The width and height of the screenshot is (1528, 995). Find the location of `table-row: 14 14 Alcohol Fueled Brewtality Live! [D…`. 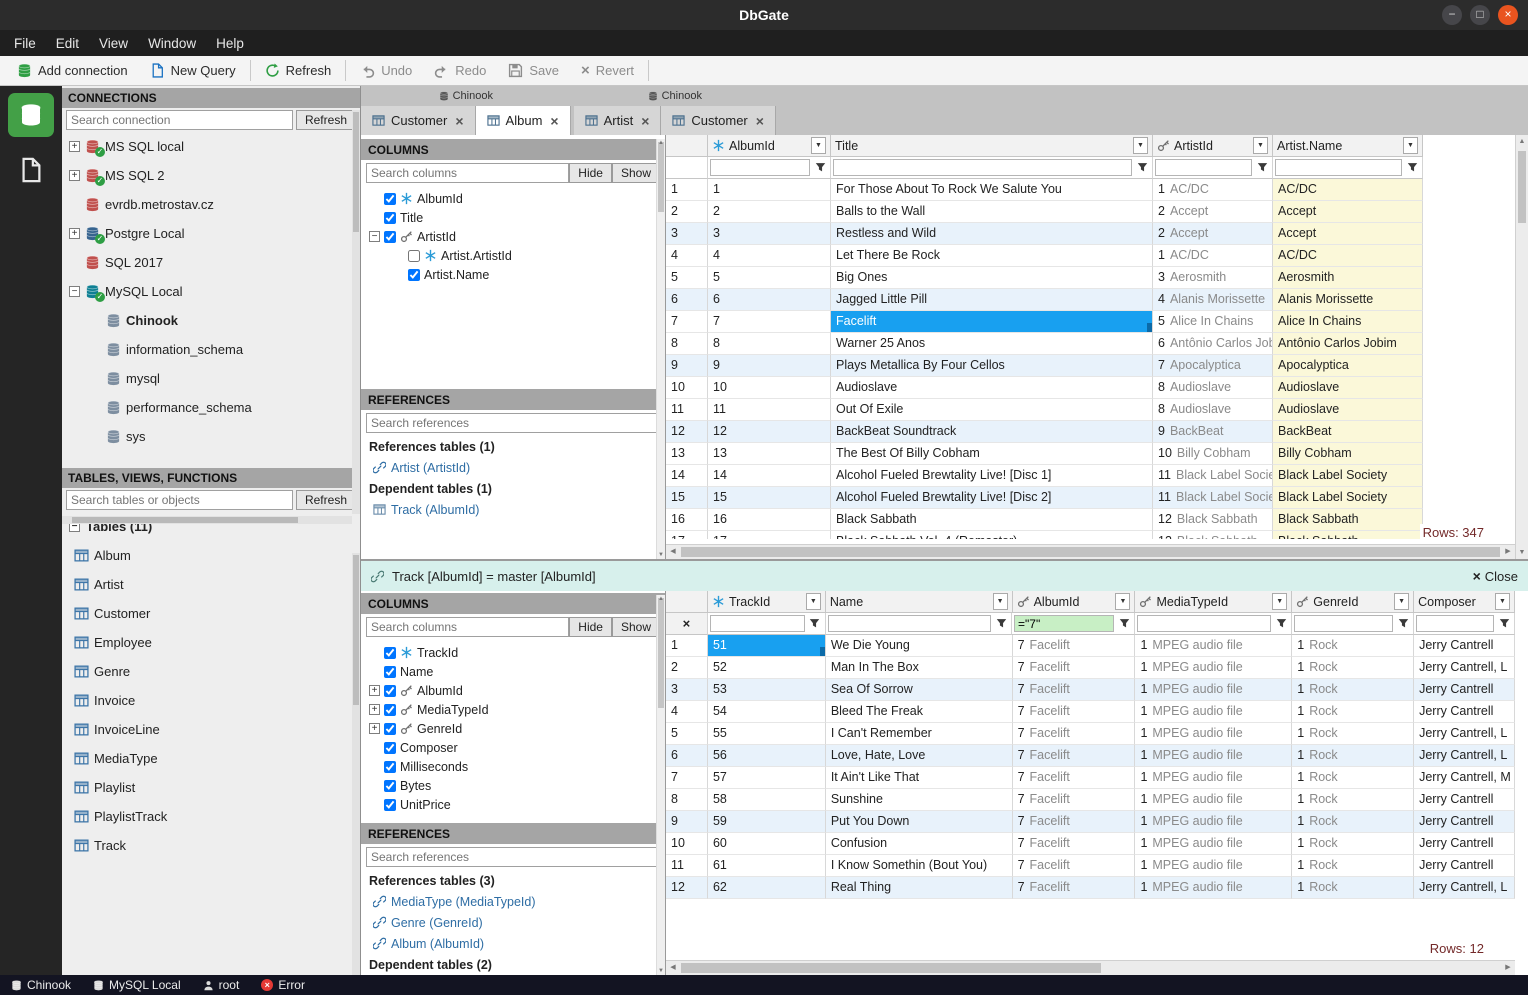

table-row: 14 14 Alcohol Fueled Brewtality Live! [D… is located at coordinates (1090, 476).